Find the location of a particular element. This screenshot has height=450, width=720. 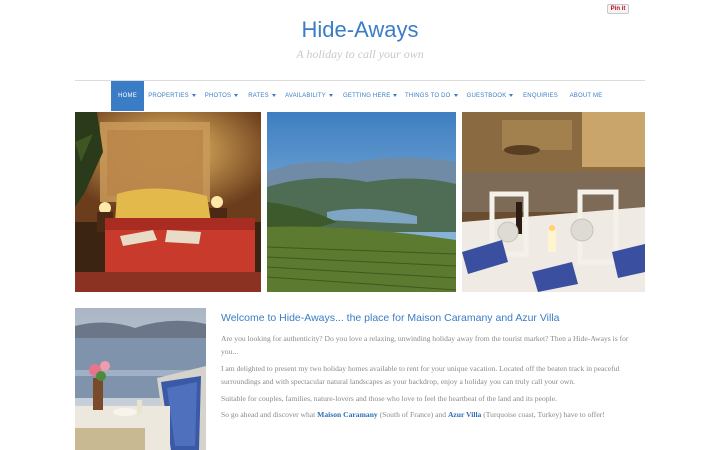

nav-item-rates: RATES is located at coordinates (262, 96).